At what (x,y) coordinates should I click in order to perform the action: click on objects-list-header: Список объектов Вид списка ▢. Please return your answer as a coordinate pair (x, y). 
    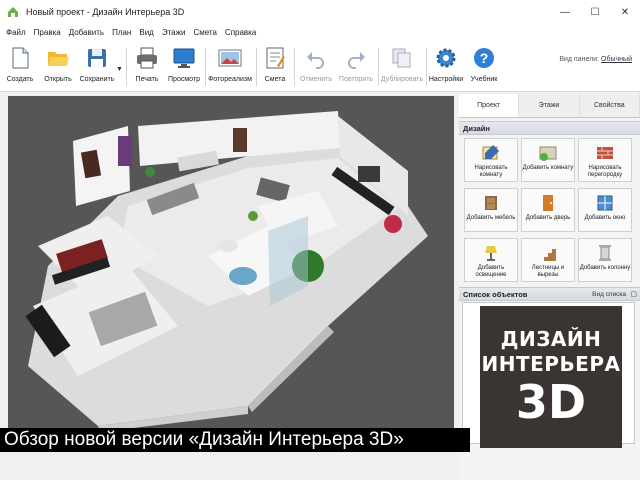
    Looking at the image, I should click on (549, 294).